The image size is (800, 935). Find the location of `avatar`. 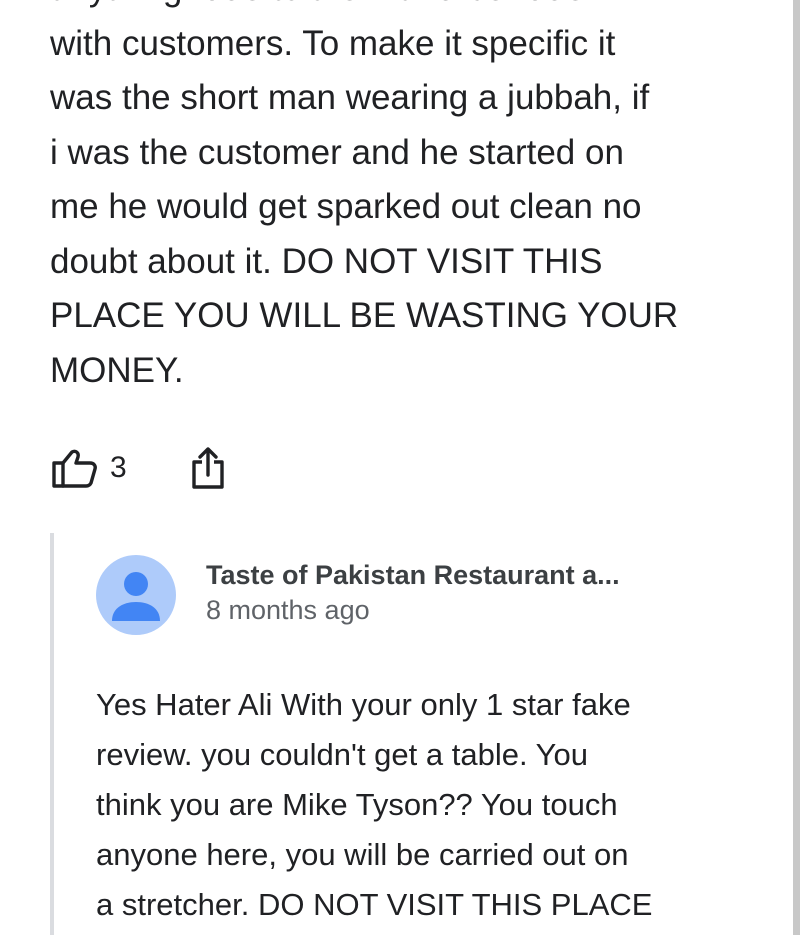

avatar is located at coordinates (136, 595).